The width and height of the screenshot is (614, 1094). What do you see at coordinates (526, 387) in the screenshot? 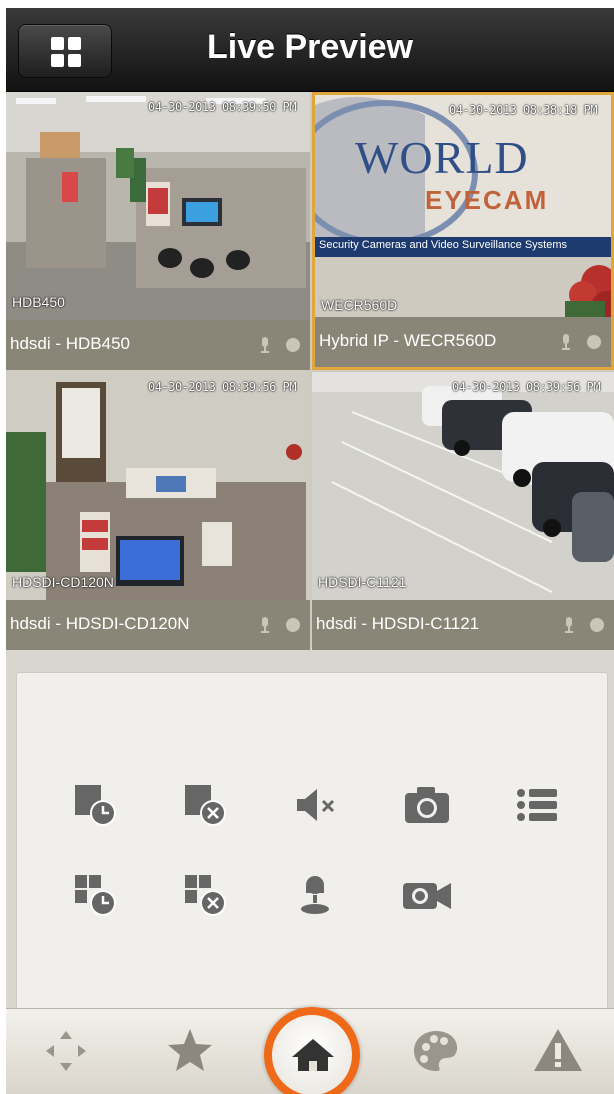
I see `timestamp-4: 04-30-2013 08:39:56 PM` at bounding box center [526, 387].